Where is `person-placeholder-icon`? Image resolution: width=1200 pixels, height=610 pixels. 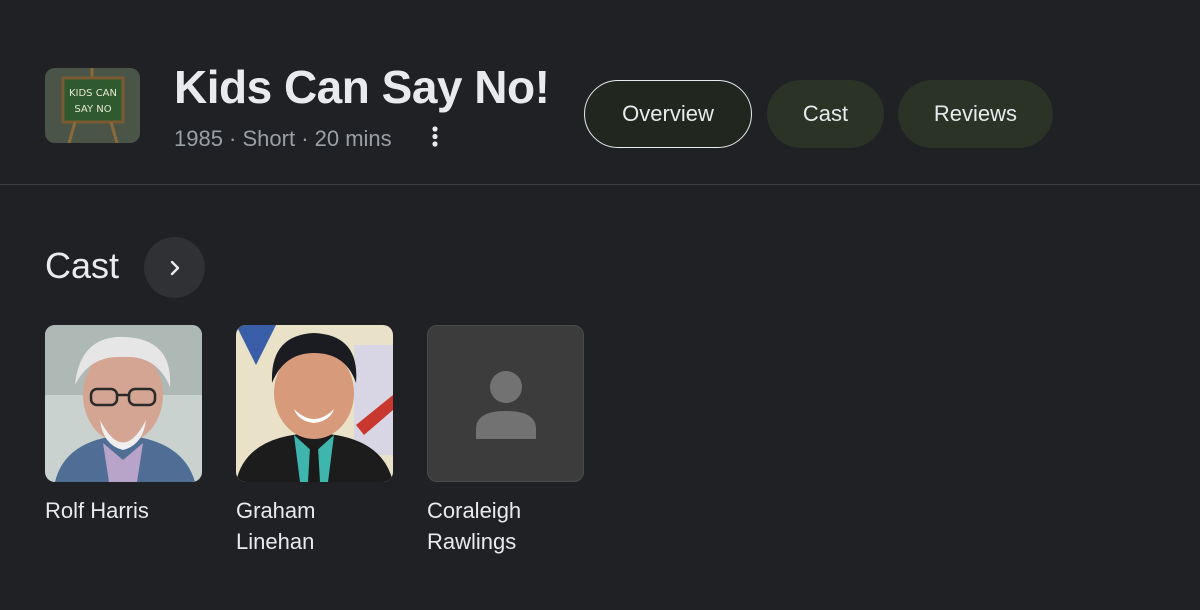
person-placeholder-icon is located at coordinates (505, 404).